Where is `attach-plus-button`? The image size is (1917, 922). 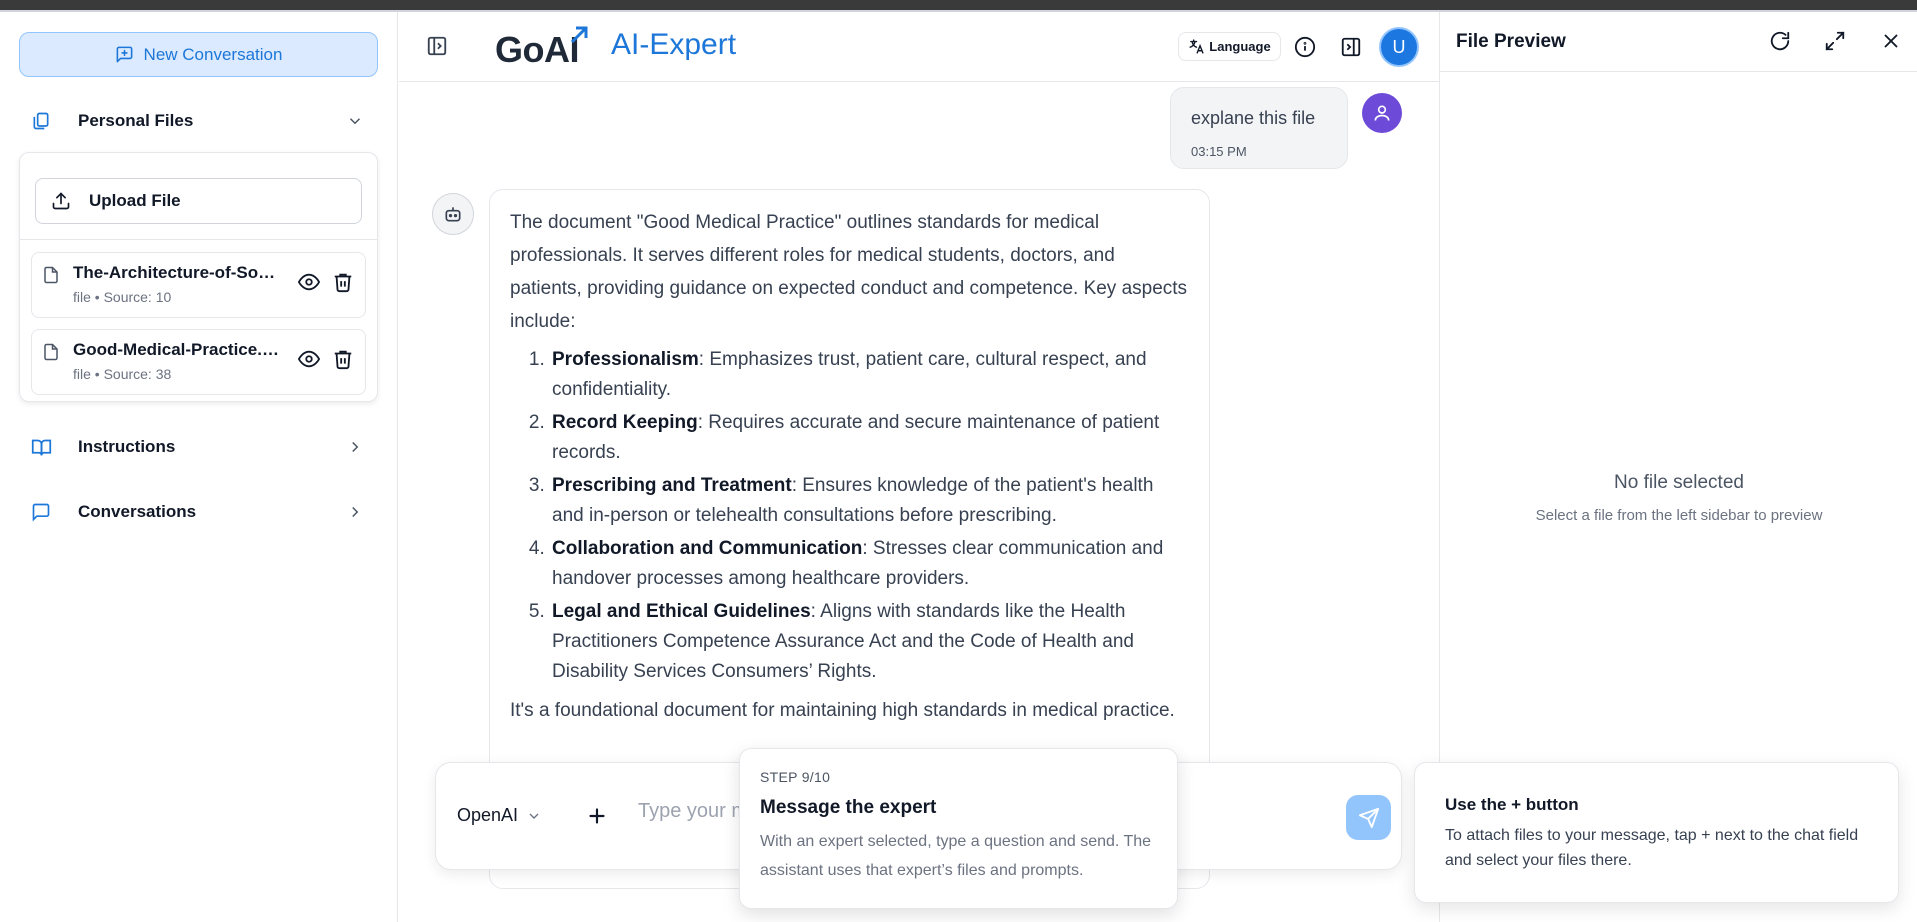 attach-plus-button is located at coordinates (597, 816).